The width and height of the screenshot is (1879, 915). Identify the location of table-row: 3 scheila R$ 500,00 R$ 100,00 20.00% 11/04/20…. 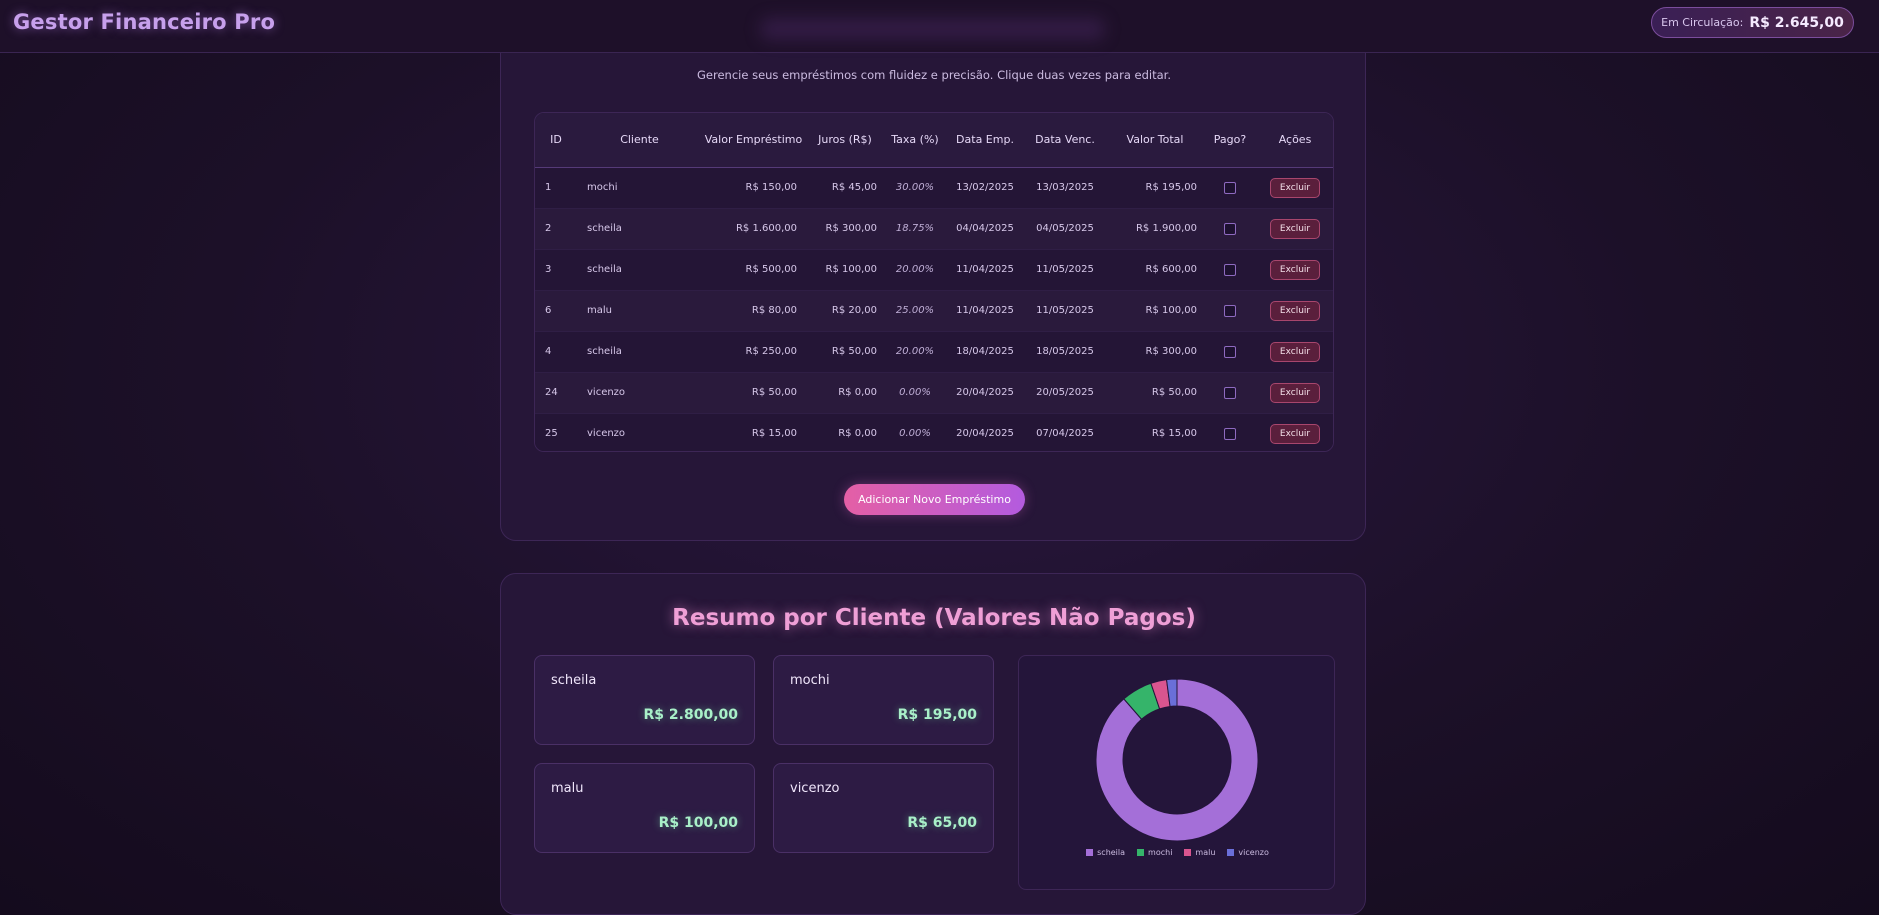
(934, 269).